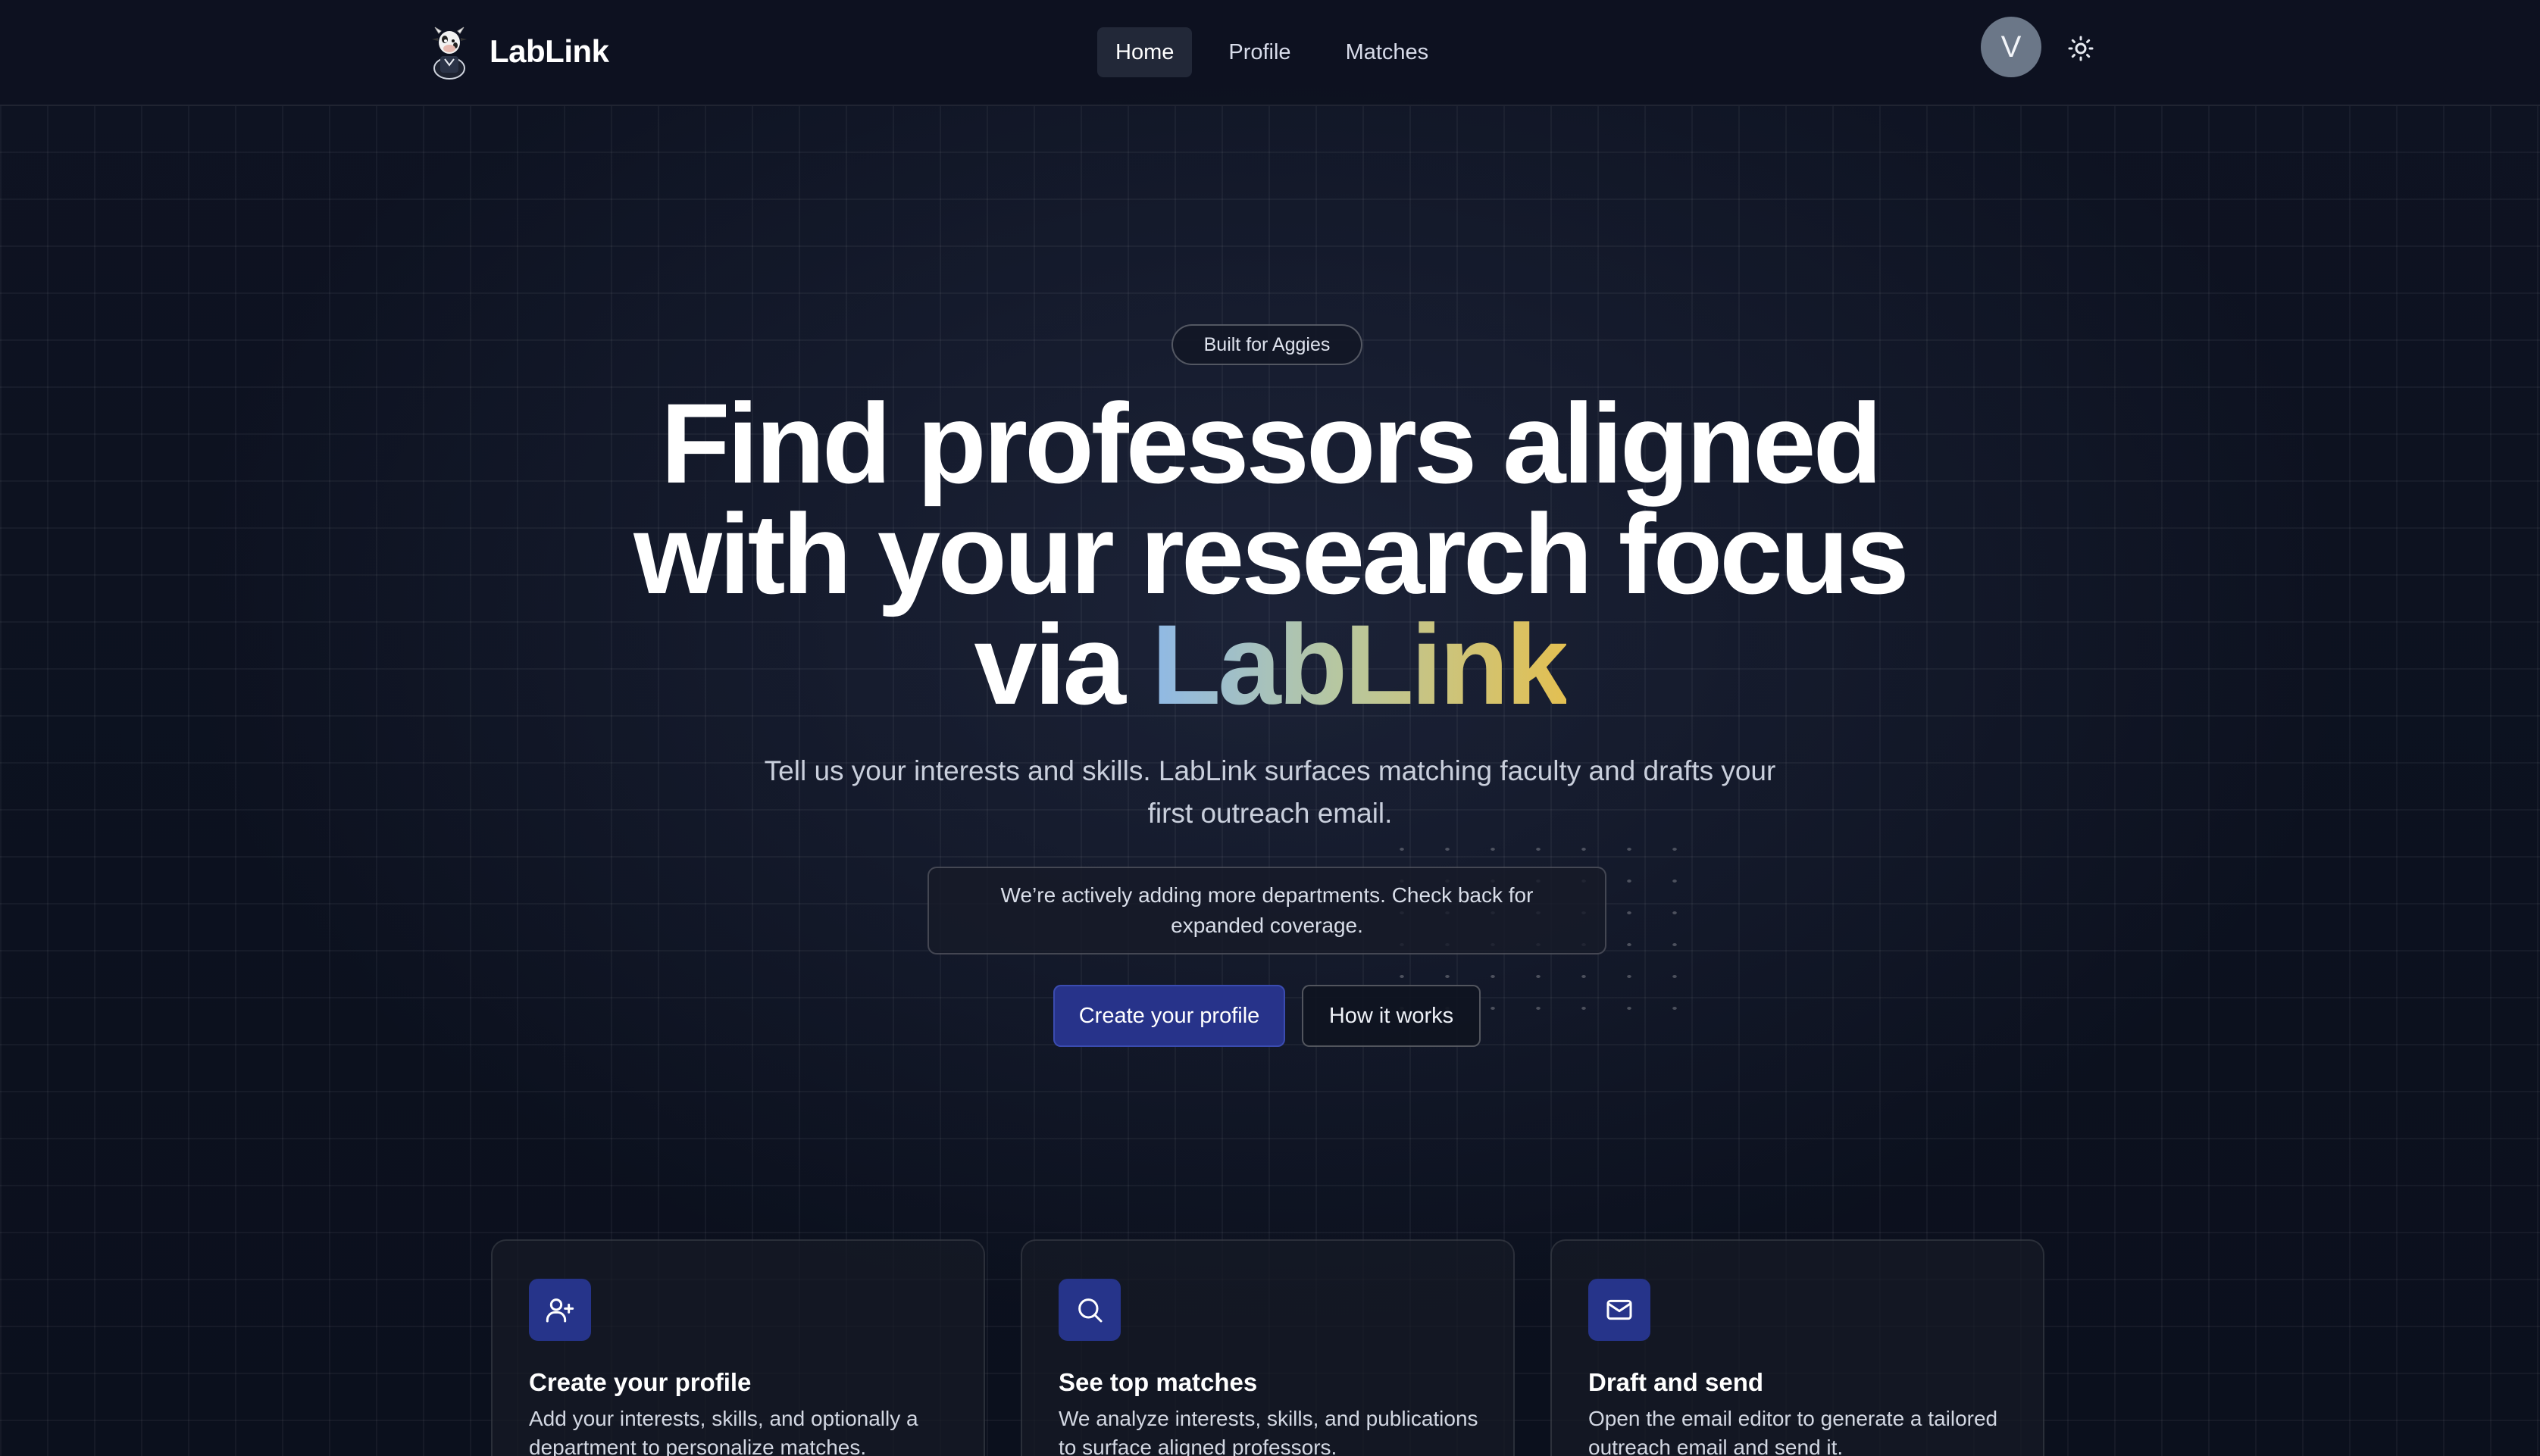 This screenshot has width=2540, height=1456. I want to click on hero-title-prefix: via, so click(1063, 664).